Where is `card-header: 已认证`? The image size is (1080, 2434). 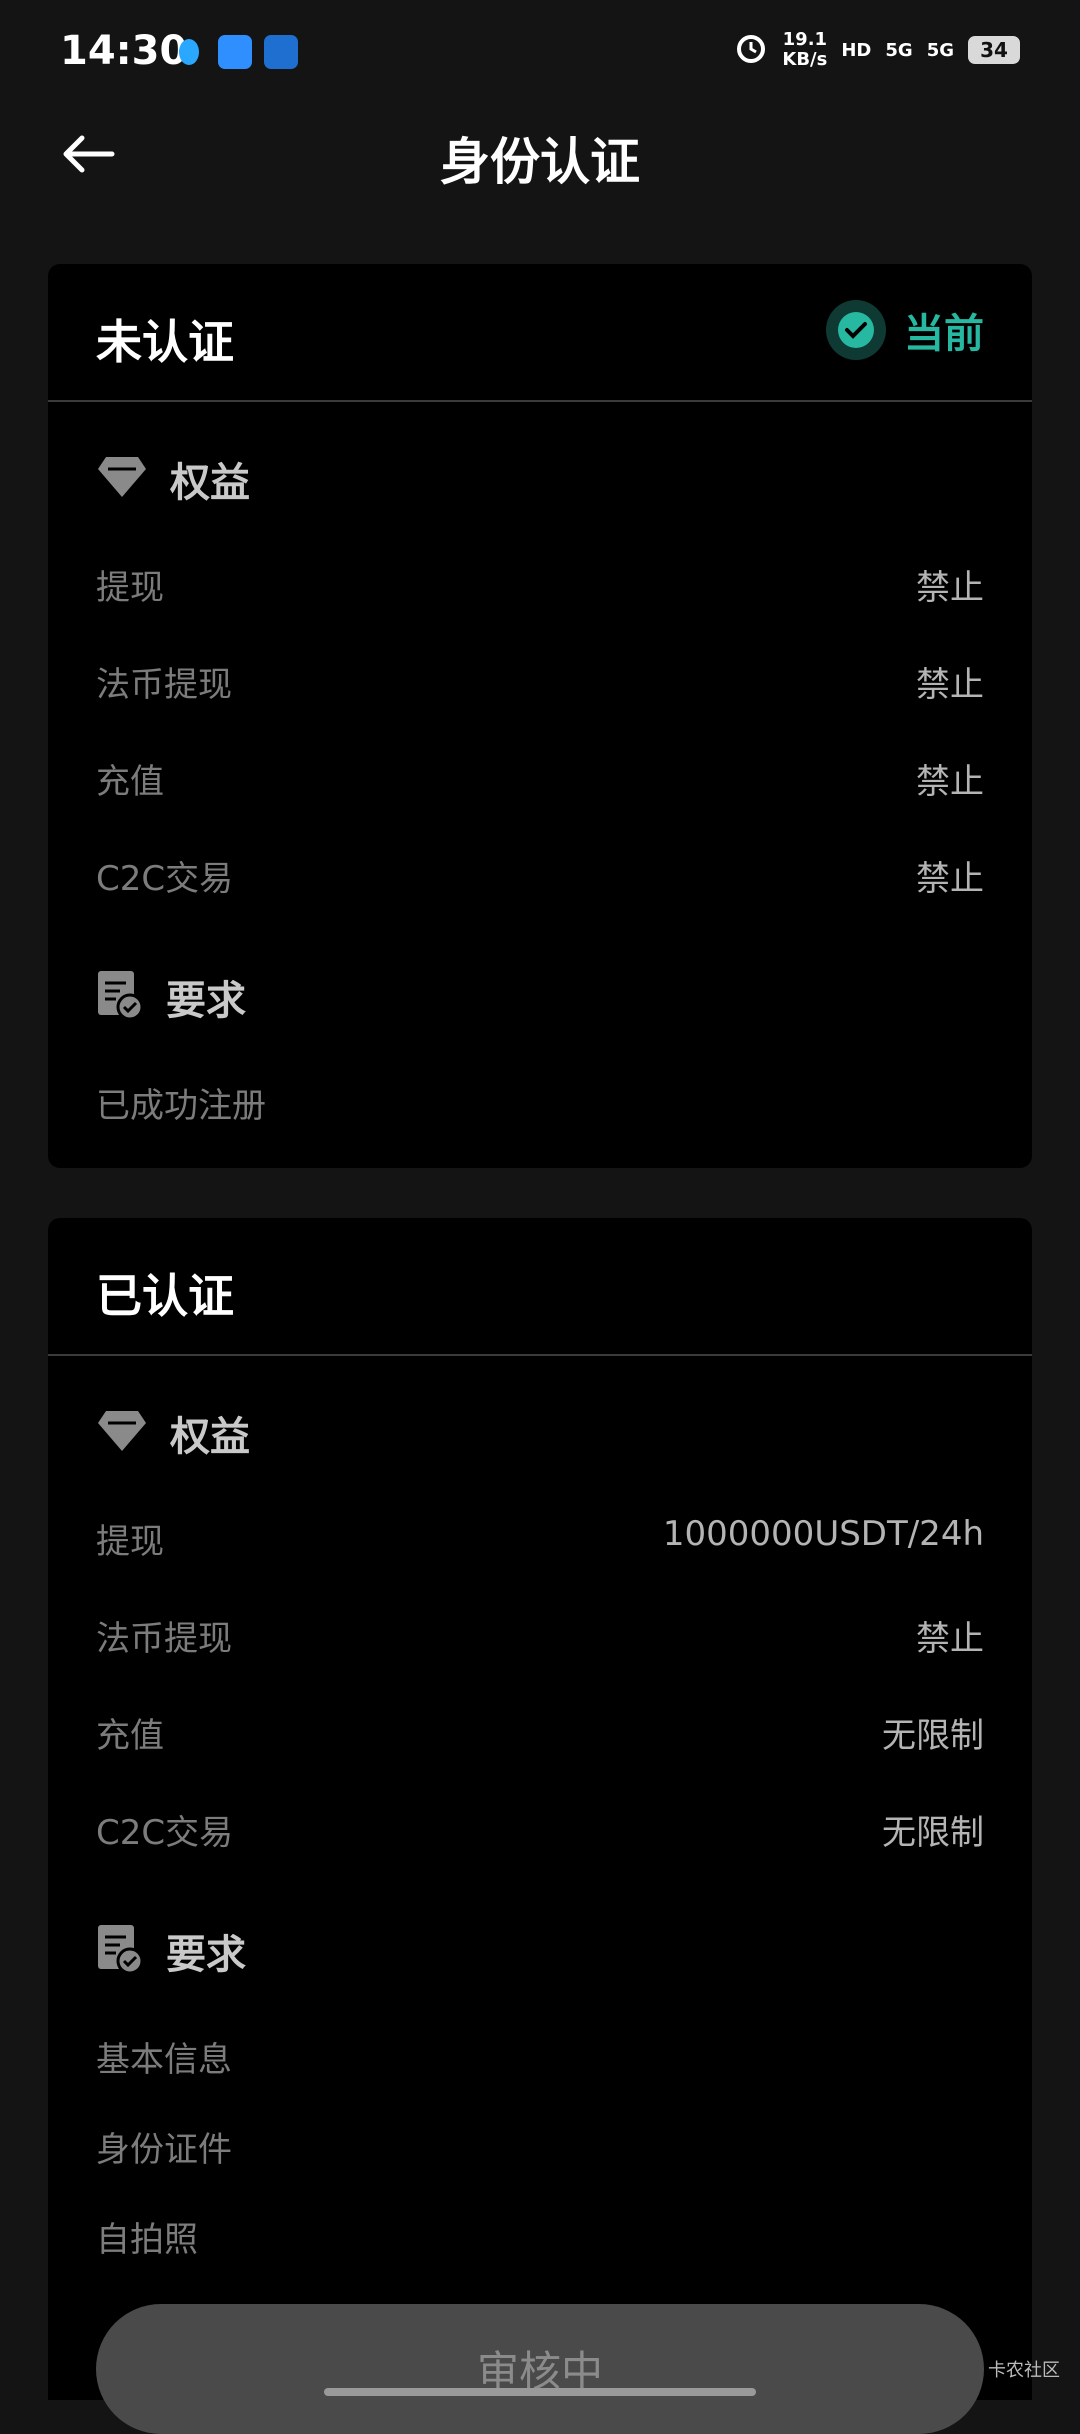
card-header: 已认证 is located at coordinates (540, 1287).